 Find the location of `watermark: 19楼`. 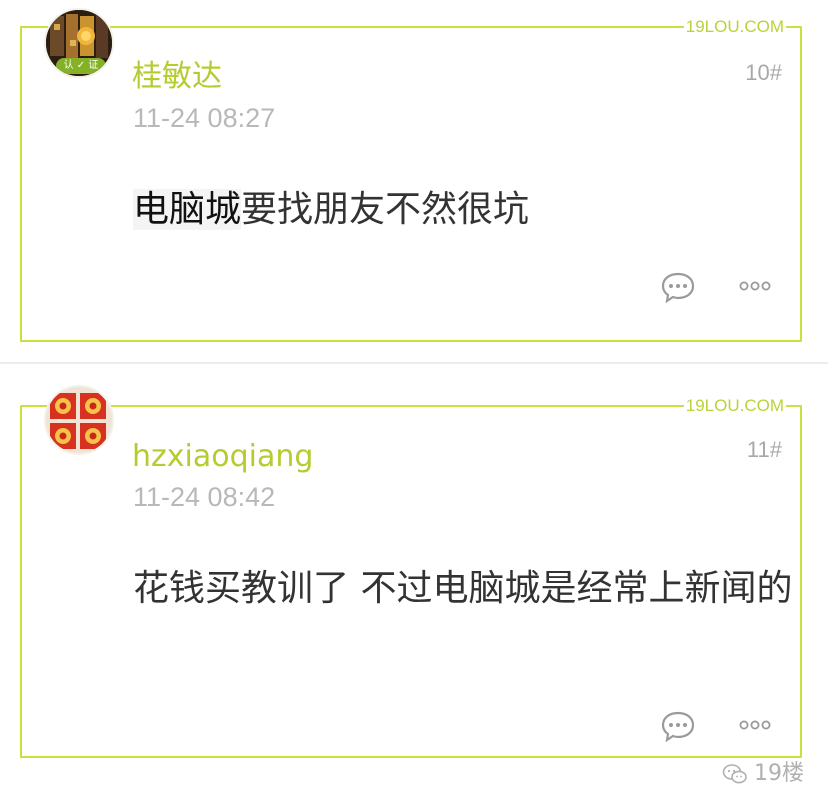

watermark: 19楼 is located at coordinates (763, 774).